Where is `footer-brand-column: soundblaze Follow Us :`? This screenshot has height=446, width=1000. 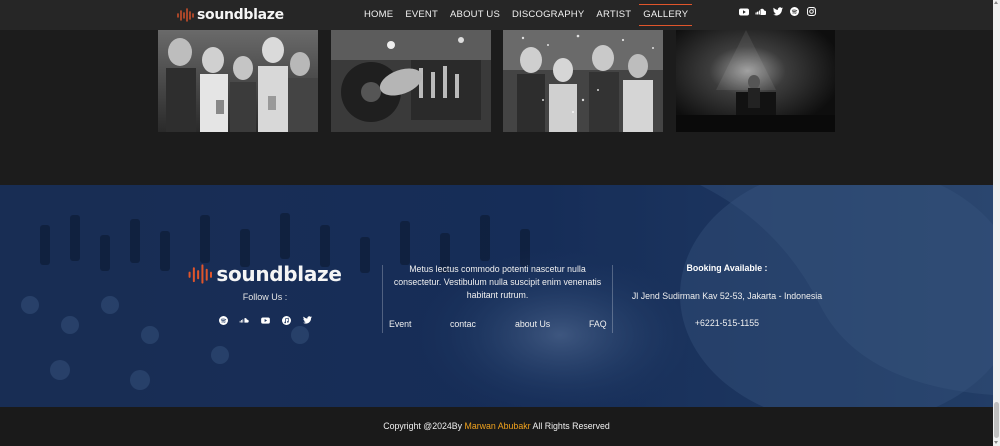
footer-brand-column: soundblaze Follow Us : is located at coordinates (265, 293).